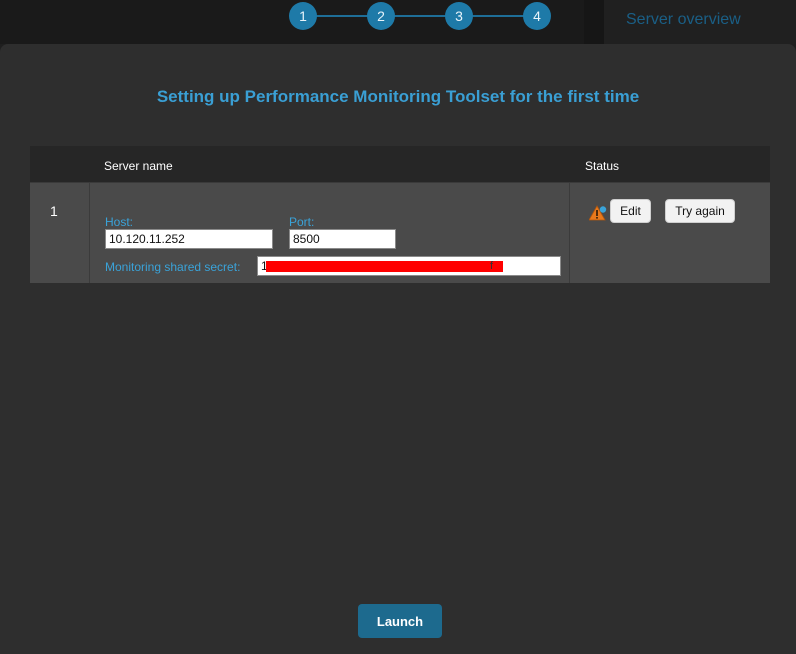 This screenshot has height=654, width=796. I want to click on port-label: Port:, so click(302, 222).